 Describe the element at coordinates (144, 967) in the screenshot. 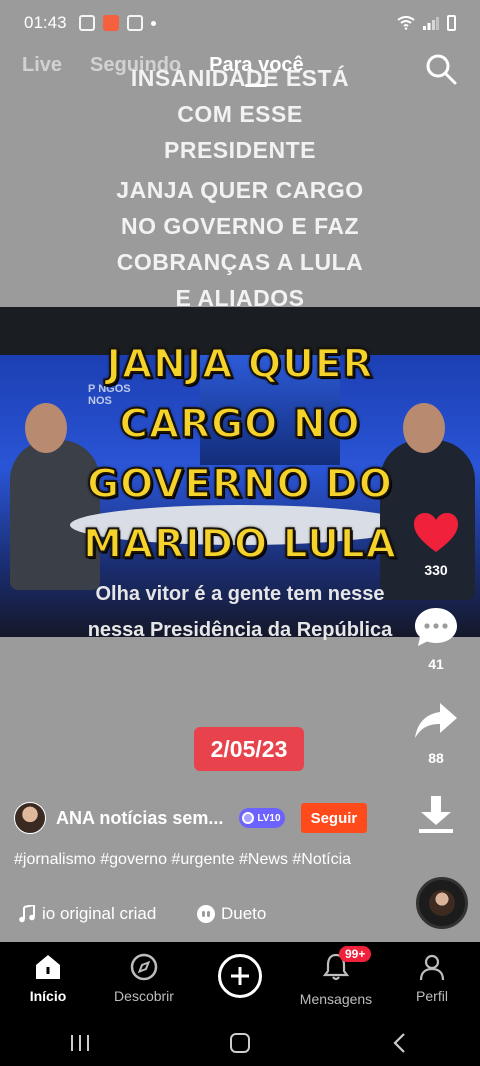

I see `compass-icon` at that location.